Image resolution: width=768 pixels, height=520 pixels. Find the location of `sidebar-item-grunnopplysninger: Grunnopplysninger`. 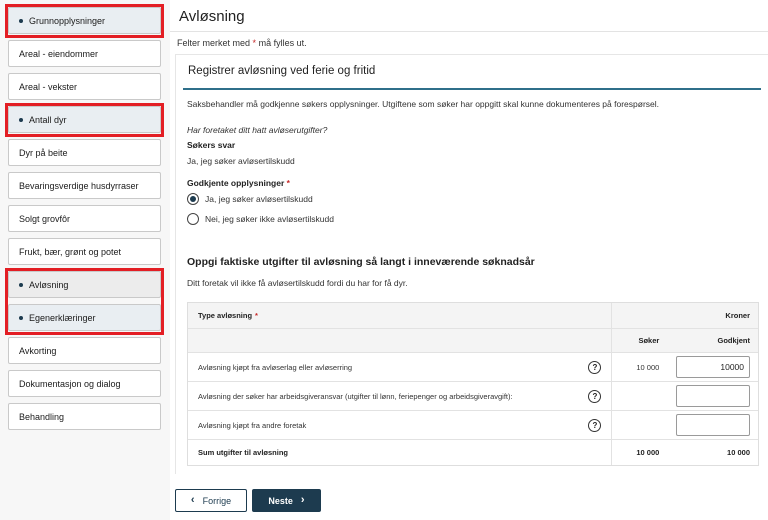

sidebar-item-grunnopplysninger: Grunnopplysninger is located at coordinates (84, 20).